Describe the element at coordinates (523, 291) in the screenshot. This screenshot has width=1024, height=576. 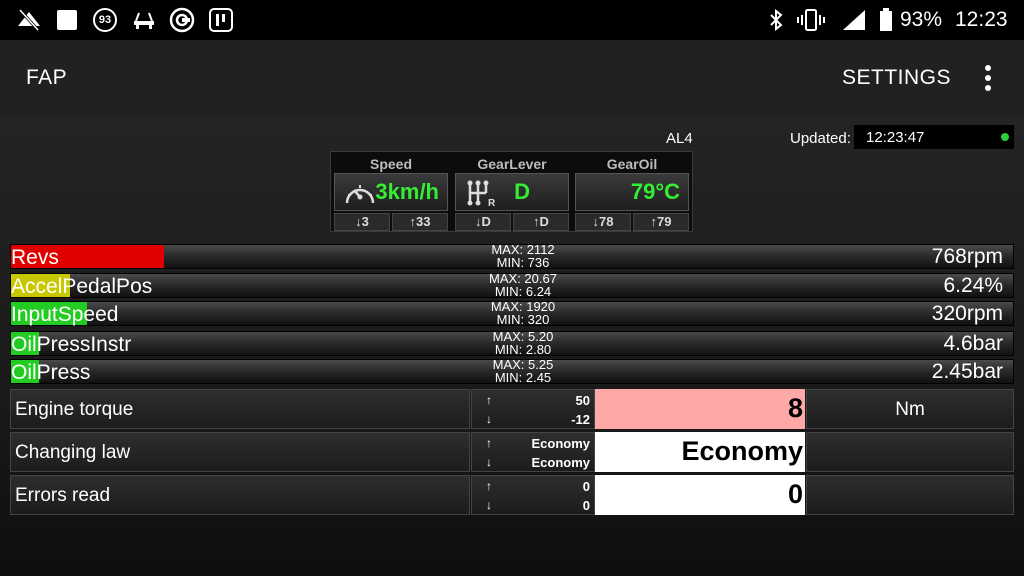
I see `bar-min: MIN: 6.24` at that location.